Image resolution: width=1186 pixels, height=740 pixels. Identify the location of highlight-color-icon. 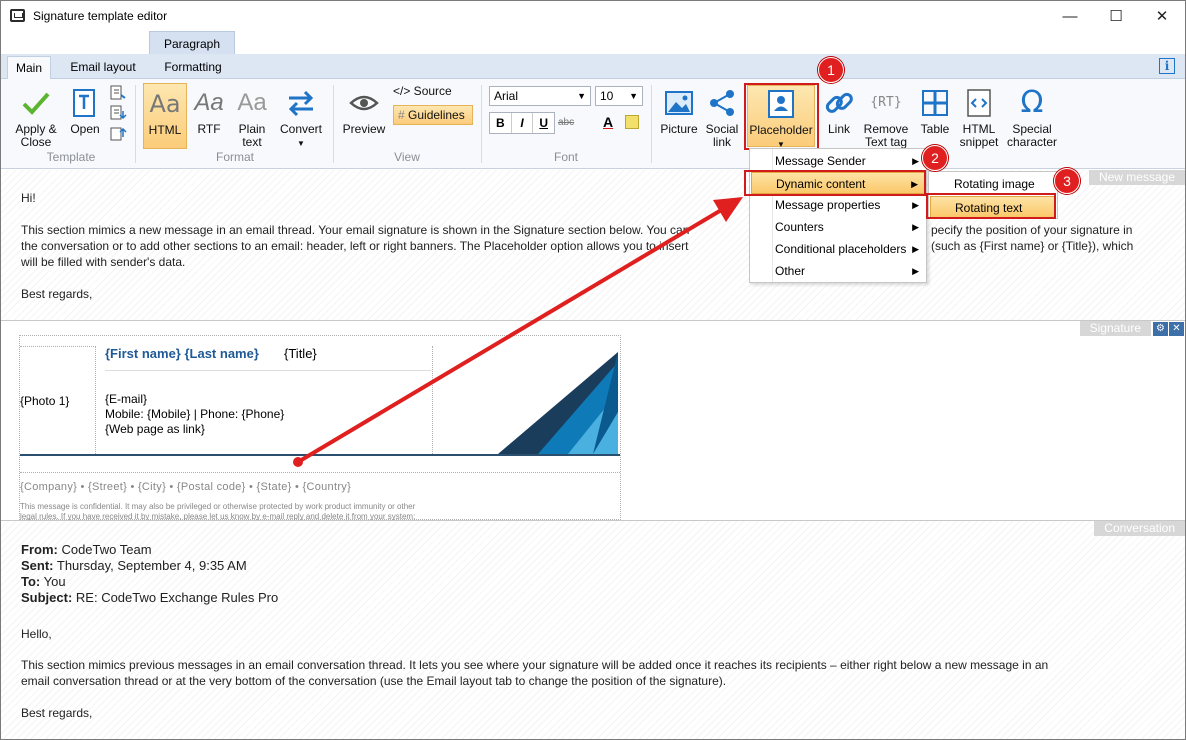
(632, 122).